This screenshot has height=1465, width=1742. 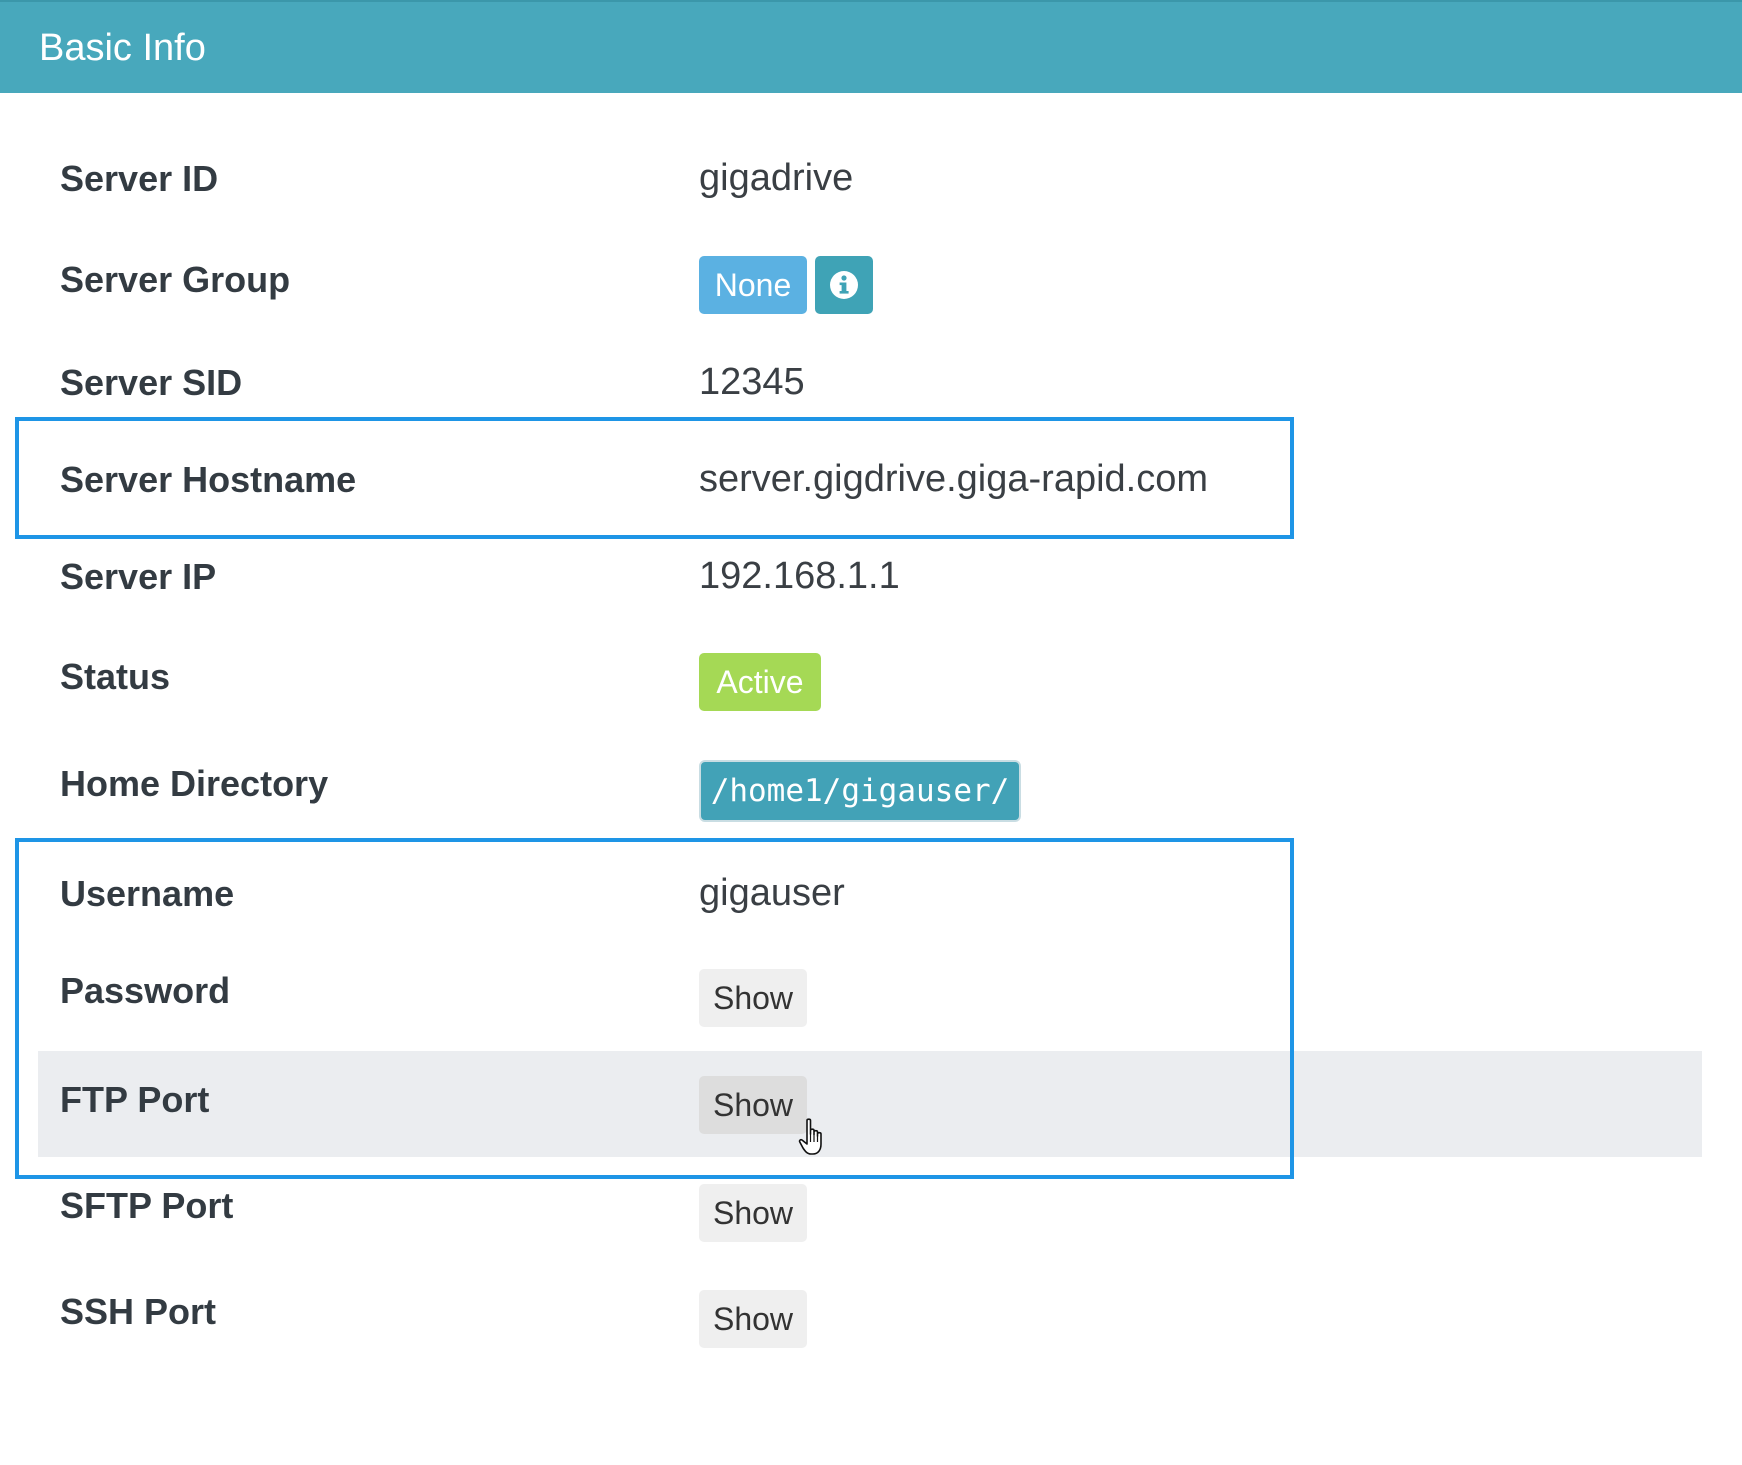 I want to click on row-password: Password Show, so click(x=870, y=995).